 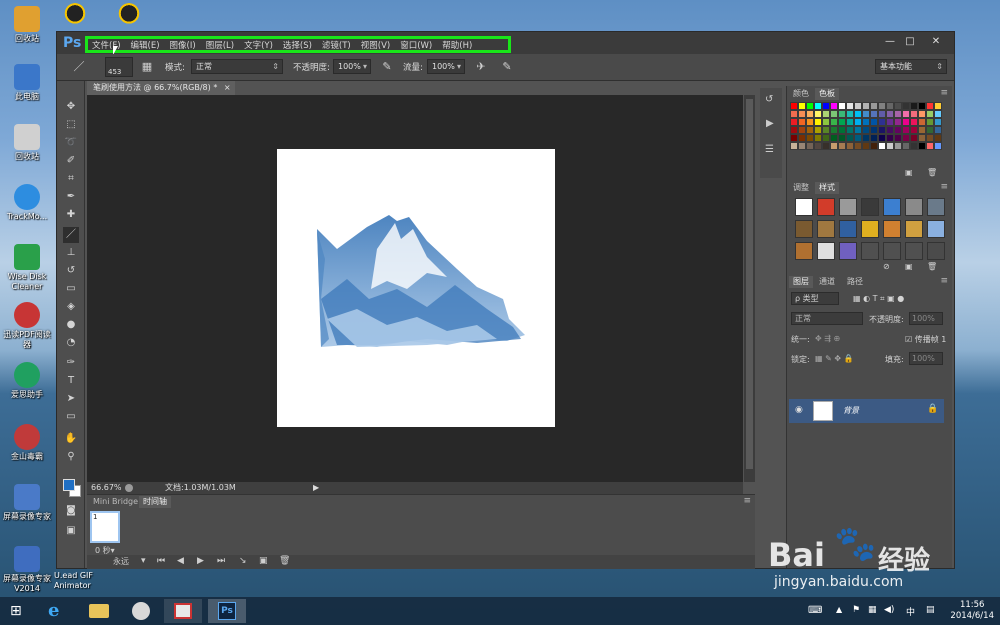 I want to click on first-frame-icon: ⏮, so click(x=161, y=561).